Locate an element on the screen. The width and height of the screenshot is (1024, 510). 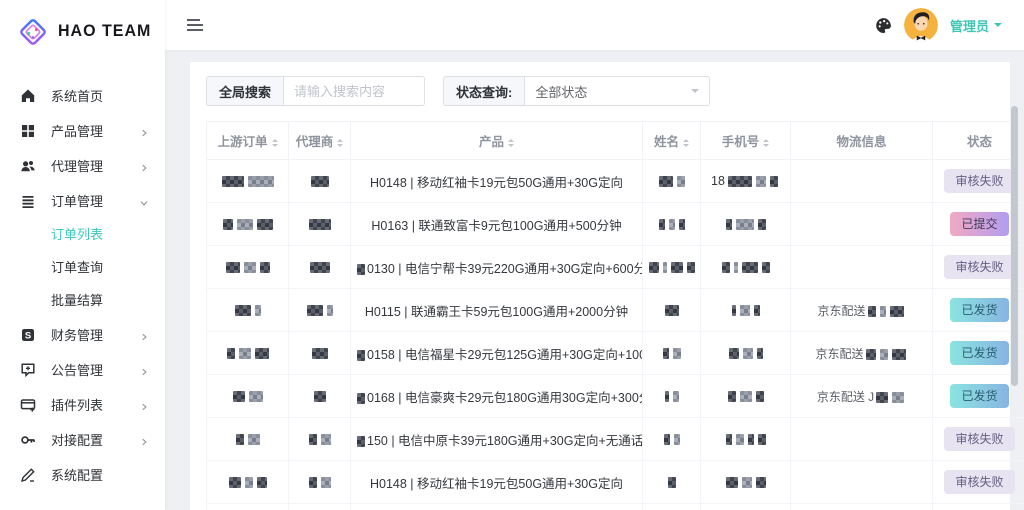
sidebar-item: 对接配置 is located at coordinates (82, 439).